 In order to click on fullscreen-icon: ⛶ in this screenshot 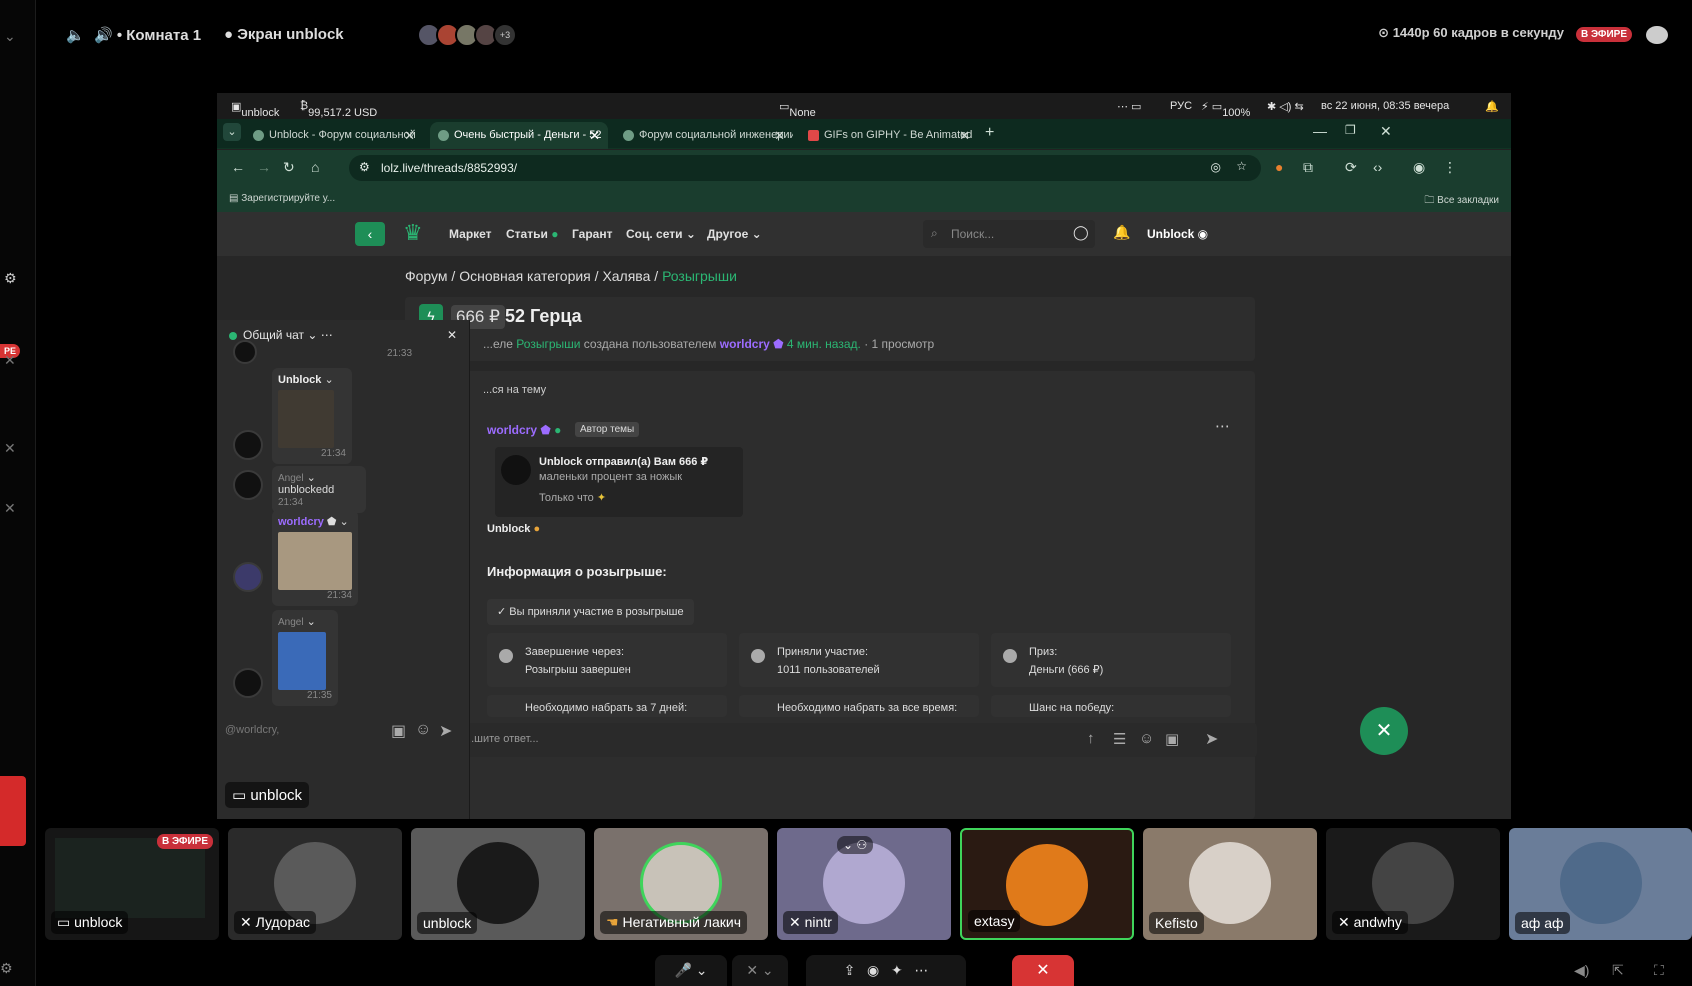, I will do `click(1659, 970)`.